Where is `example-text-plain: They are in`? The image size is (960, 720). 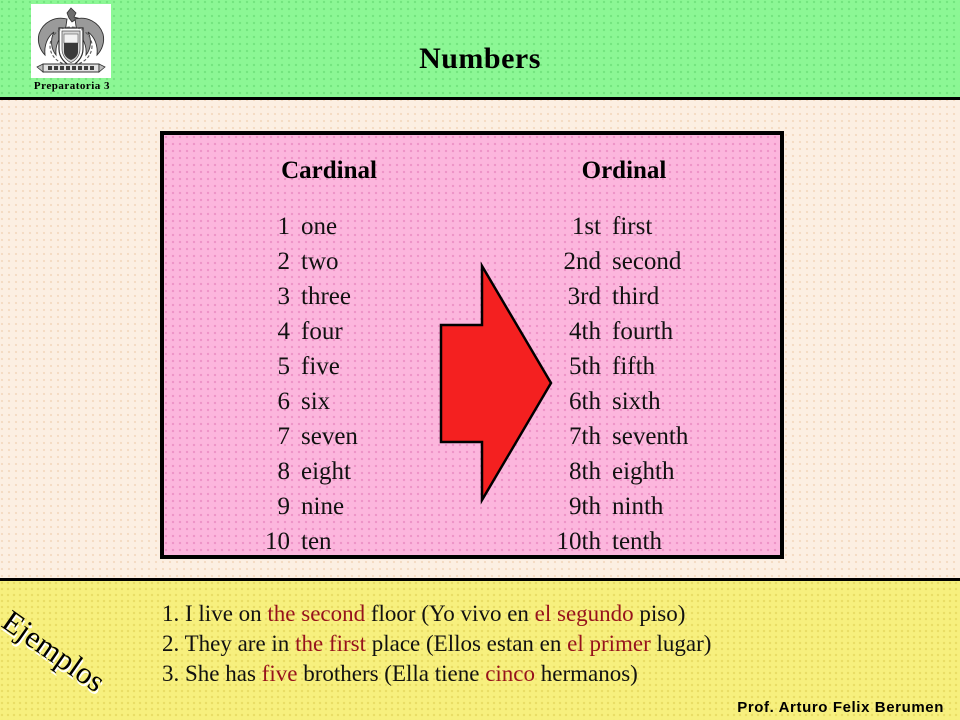
example-text-plain: They are in is located at coordinates (237, 643).